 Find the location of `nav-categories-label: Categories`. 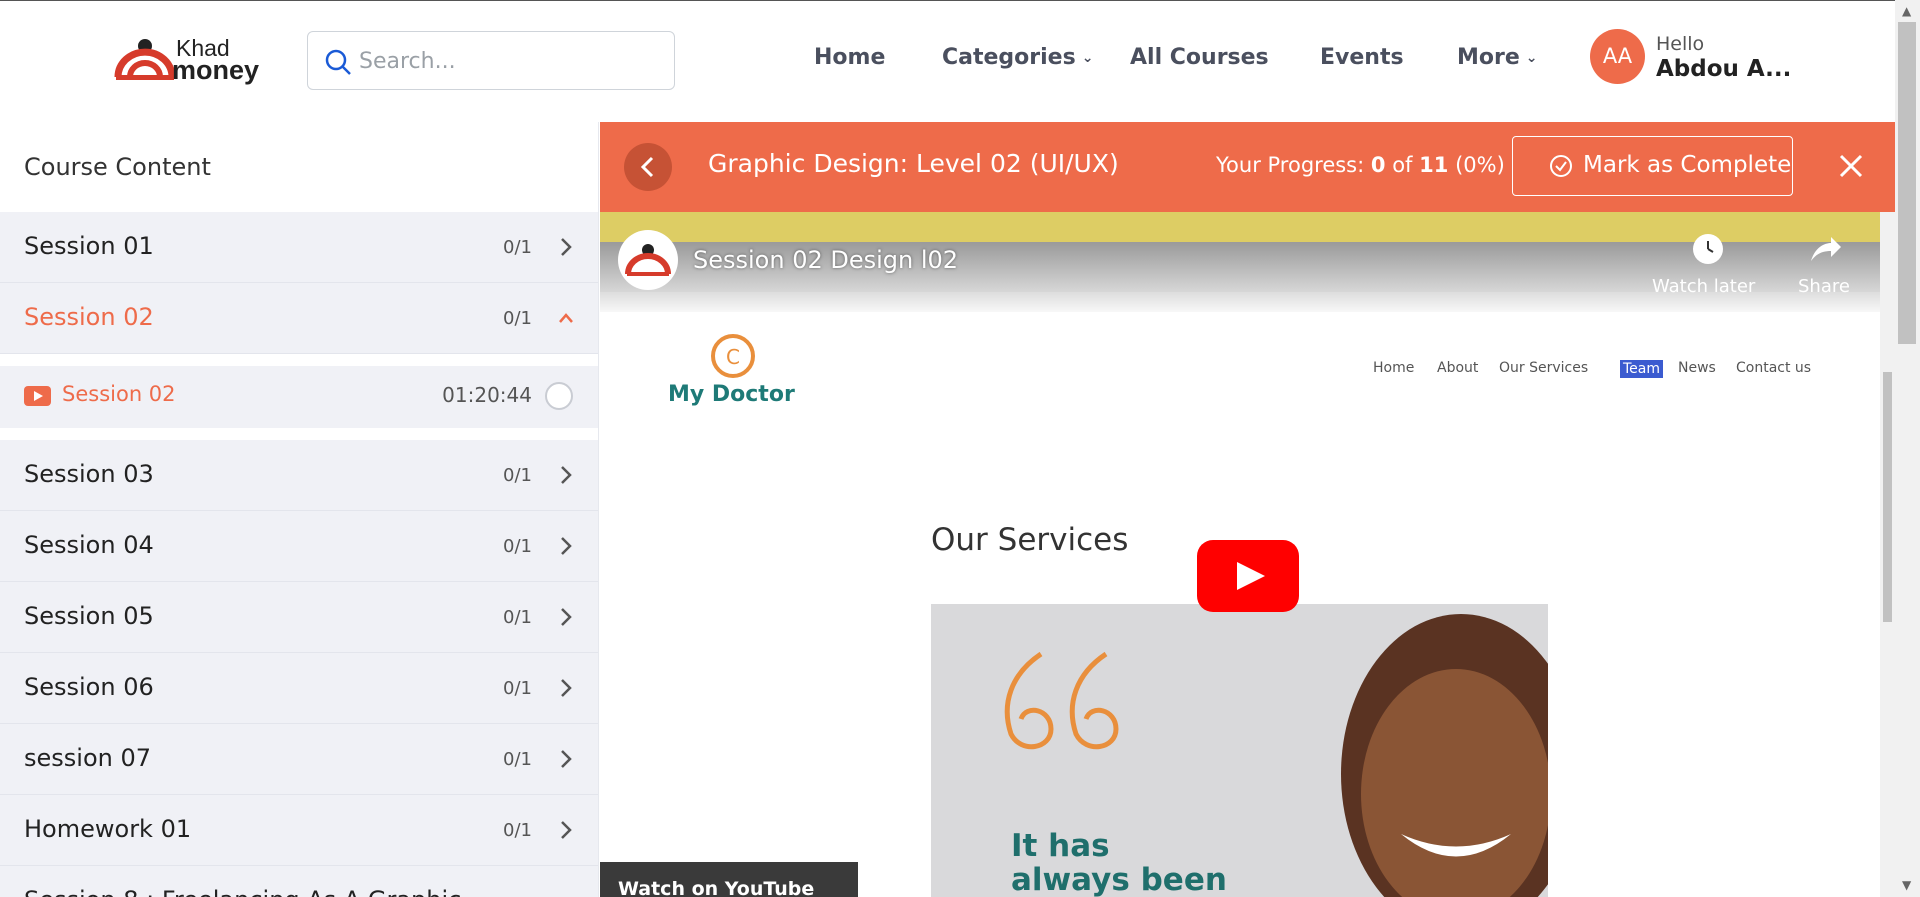

nav-categories-label: Categories is located at coordinates (1009, 57).